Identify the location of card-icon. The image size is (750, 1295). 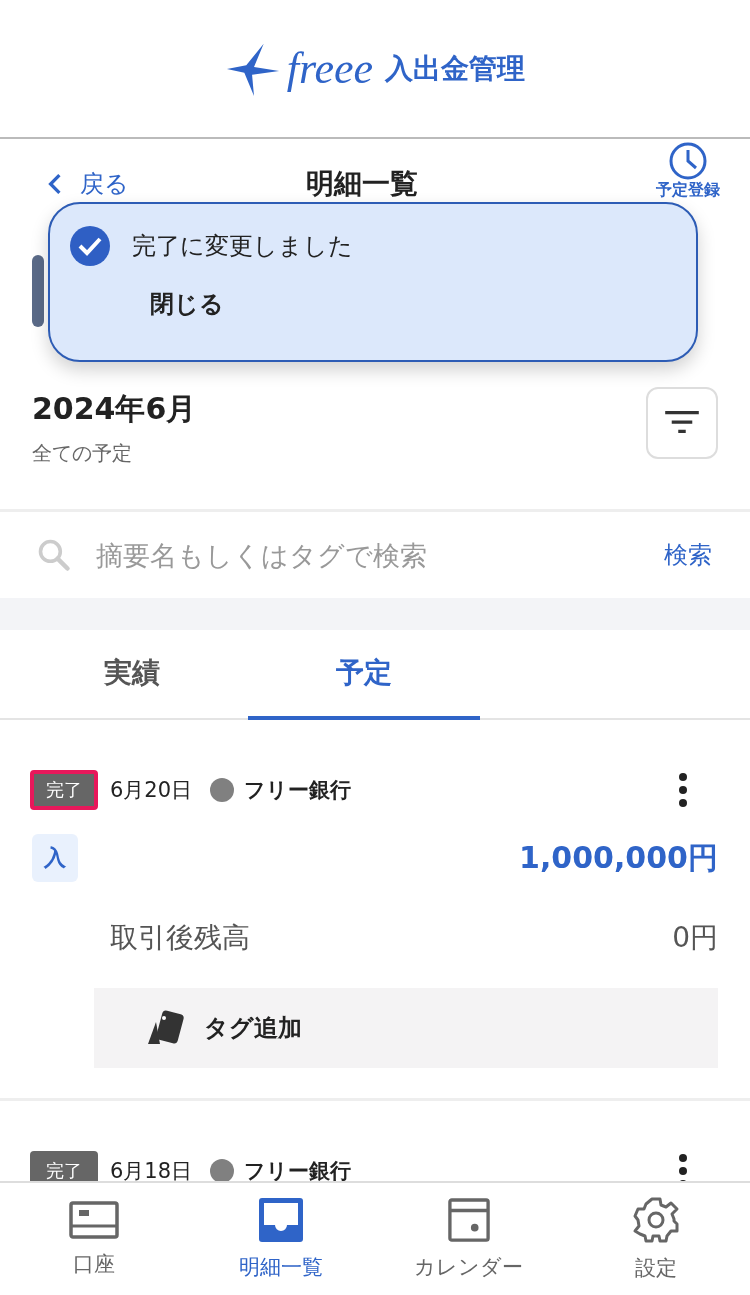
(93, 1220).